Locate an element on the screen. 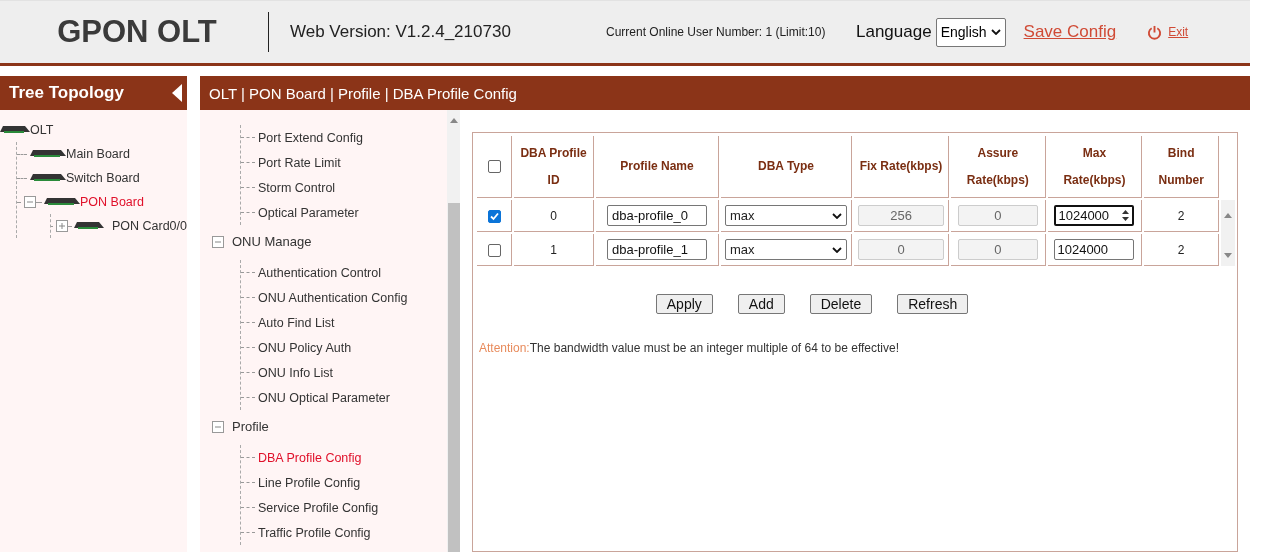  menu-item: ONU Info List is located at coordinates (296, 372).